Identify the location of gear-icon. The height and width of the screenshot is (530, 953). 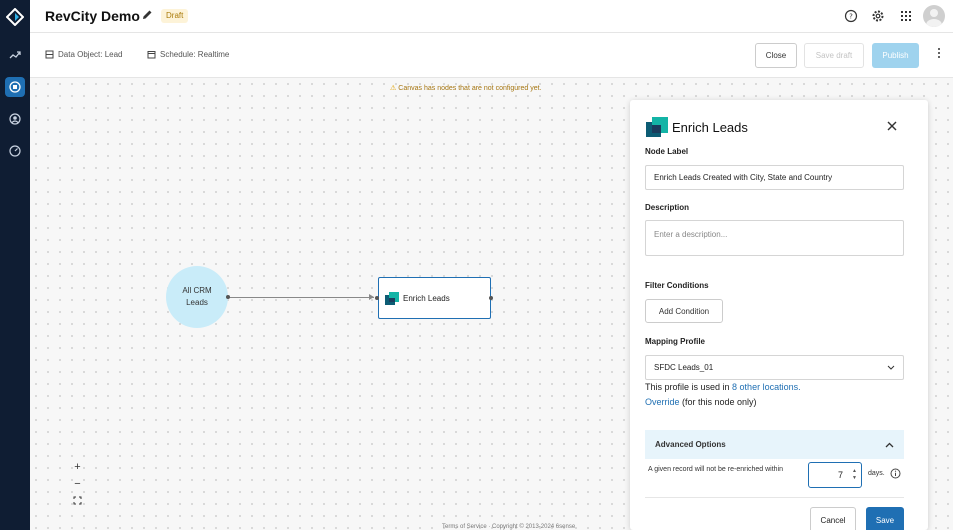
(878, 16).